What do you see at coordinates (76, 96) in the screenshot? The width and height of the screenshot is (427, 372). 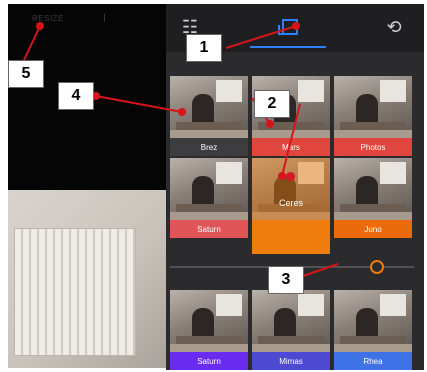 I see `callout-4: 4` at bounding box center [76, 96].